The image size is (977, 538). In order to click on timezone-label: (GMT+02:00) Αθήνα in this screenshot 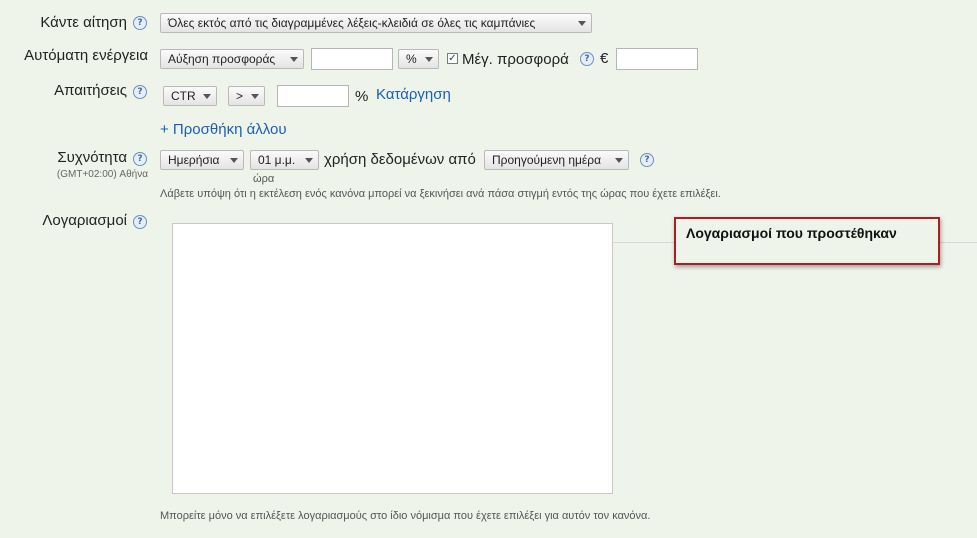, I will do `click(102, 174)`.